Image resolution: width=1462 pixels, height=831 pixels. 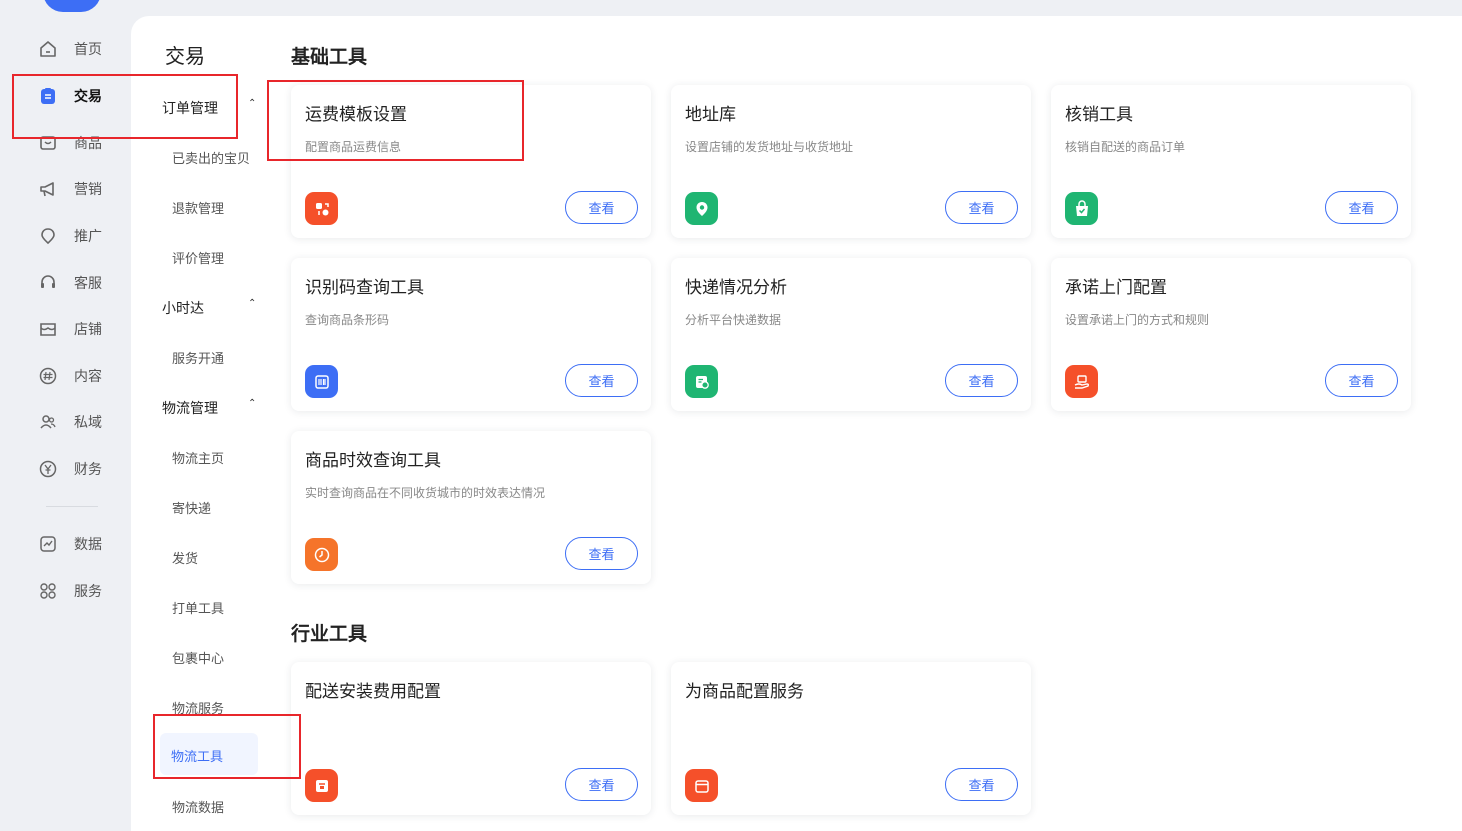 I want to click on submenu-item: 物流主页, so click(x=198, y=457).